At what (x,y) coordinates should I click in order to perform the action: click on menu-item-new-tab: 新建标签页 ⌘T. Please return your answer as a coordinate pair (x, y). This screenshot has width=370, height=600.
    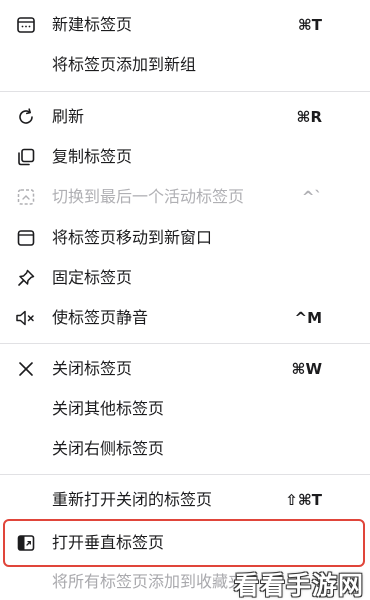
    Looking at the image, I should click on (185, 25).